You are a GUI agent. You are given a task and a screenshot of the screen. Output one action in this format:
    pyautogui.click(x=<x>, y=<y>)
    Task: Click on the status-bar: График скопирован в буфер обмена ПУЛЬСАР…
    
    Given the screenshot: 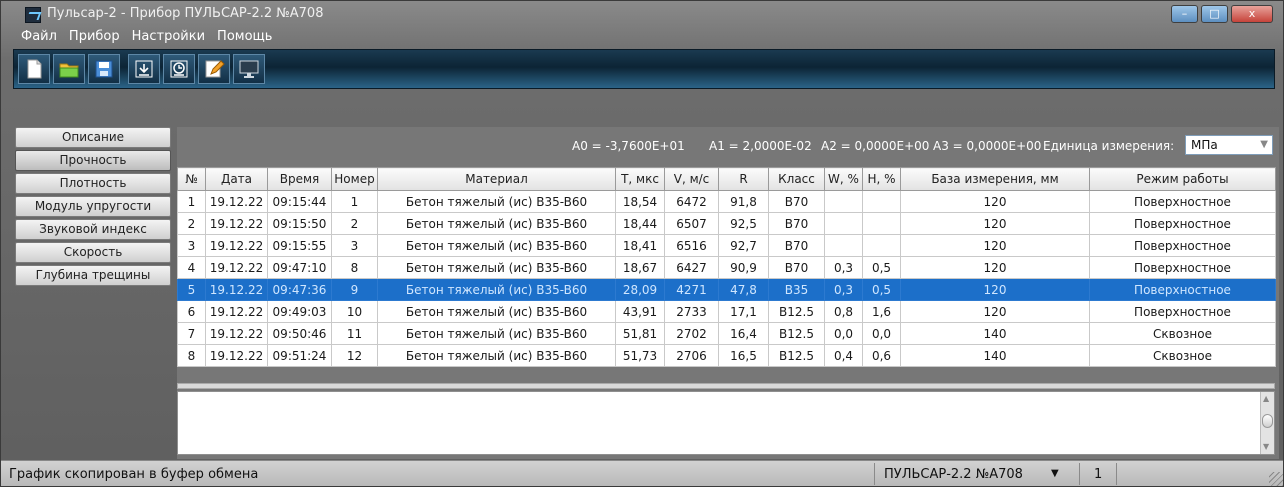 What is the action you would take?
    pyautogui.click(x=642, y=473)
    